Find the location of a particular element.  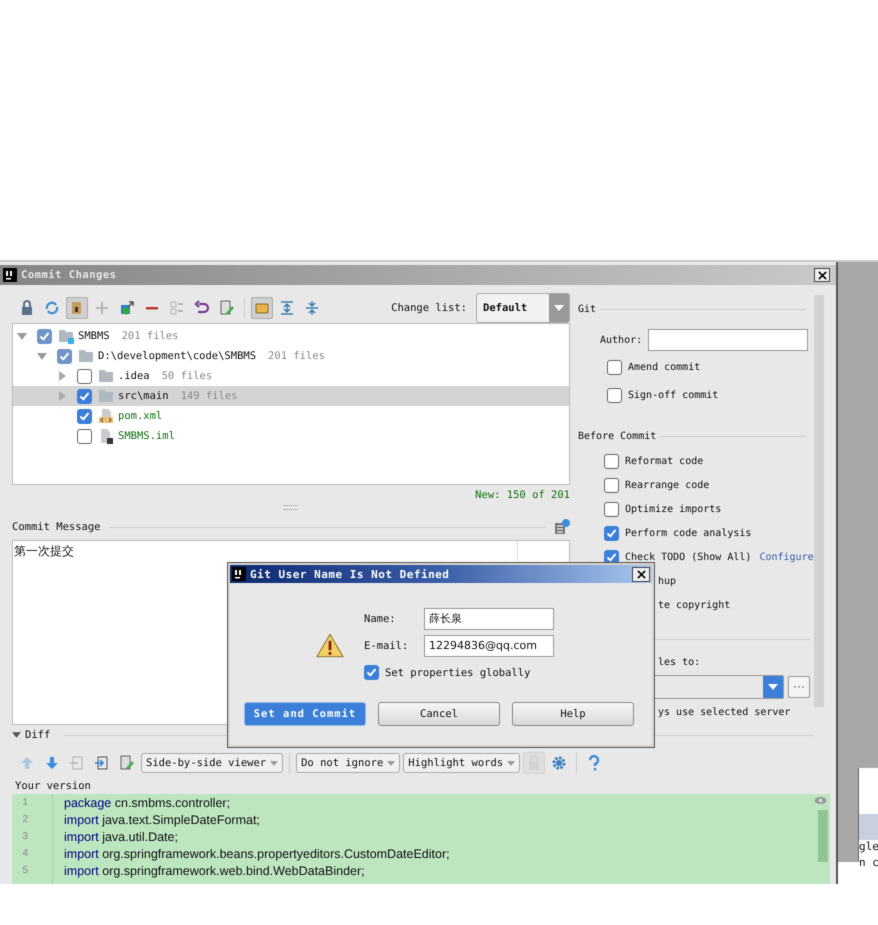

option-label: Rearrange code is located at coordinates (667, 485).